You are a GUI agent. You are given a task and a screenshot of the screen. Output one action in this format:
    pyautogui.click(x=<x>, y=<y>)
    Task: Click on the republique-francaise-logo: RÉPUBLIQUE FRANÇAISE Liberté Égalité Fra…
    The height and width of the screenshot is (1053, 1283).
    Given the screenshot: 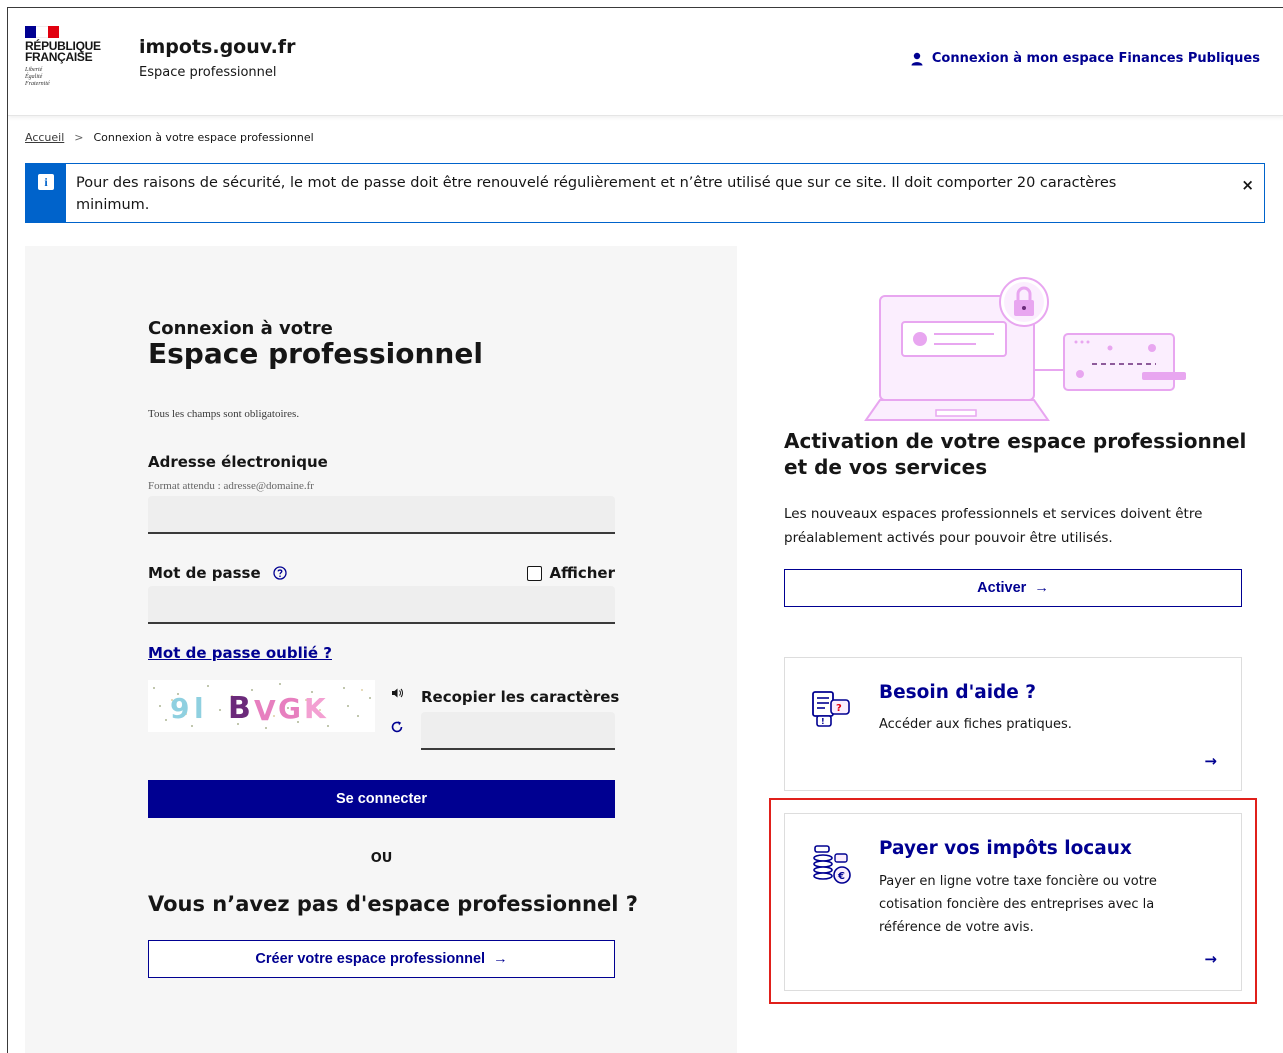 What is the action you would take?
    pyautogui.click(x=70, y=57)
    